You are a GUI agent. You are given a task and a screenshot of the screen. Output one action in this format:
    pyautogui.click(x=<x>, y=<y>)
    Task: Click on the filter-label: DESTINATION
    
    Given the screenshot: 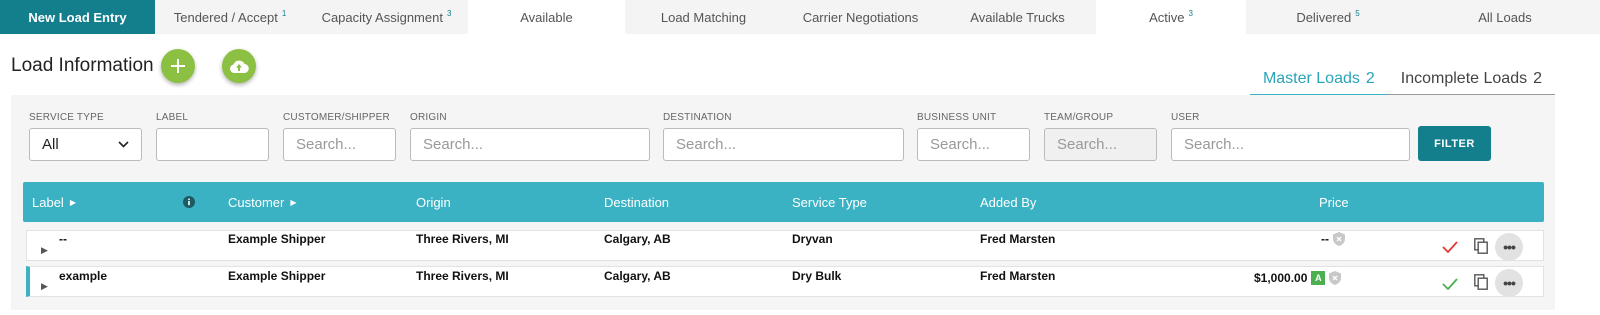 What is the action you would take?
    pyautogui.click(x=697, y=117)
    